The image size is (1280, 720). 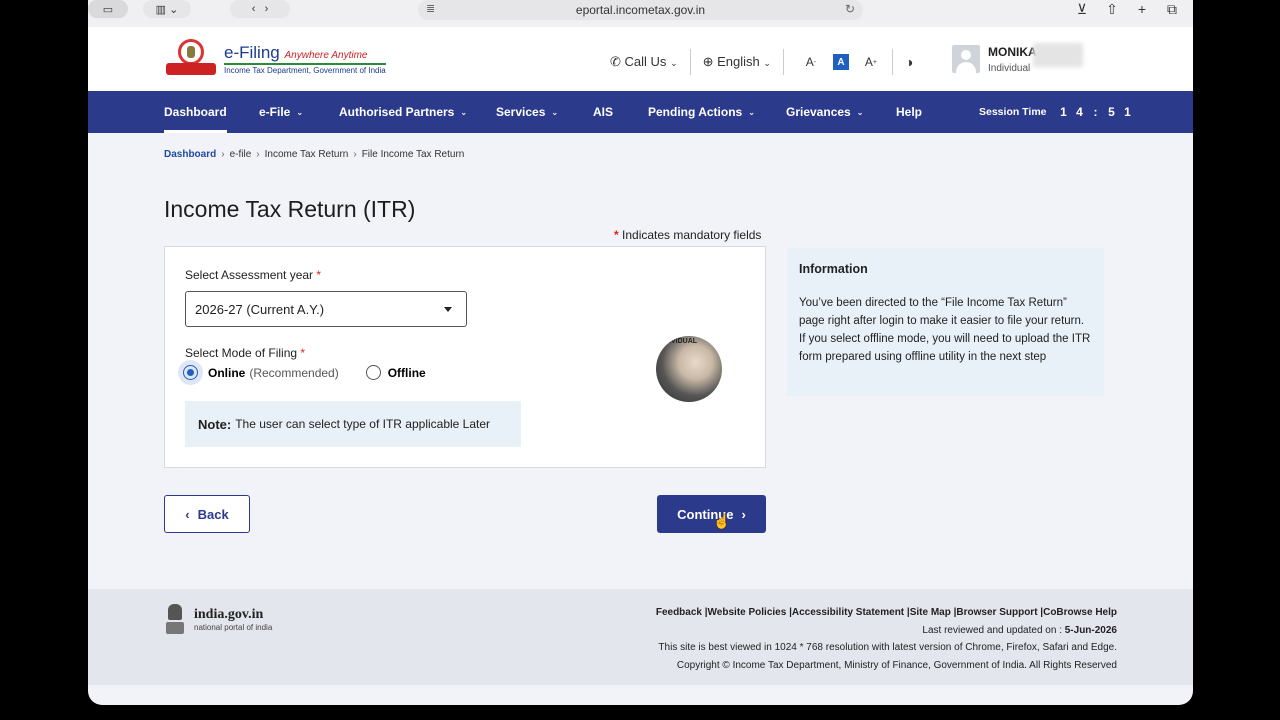 What do you see at coordinates (1082, 9) in the screenshot?
I see `download-icon: ⊻` at bounding box center [1082, 9].